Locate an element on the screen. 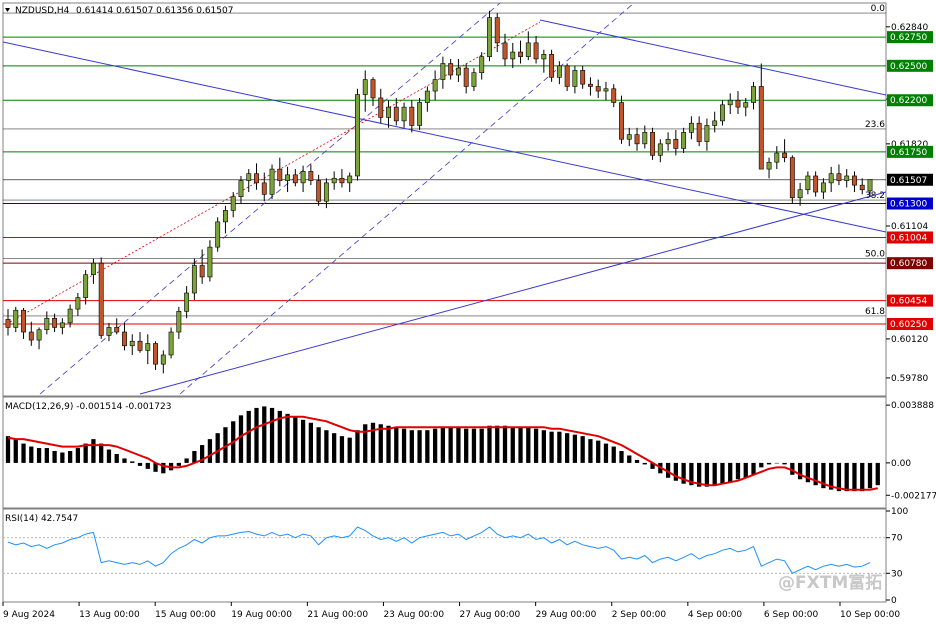 This screenshot has width=936, height=624. price-level-tag-label: 0.60454 is located at coordinates (908, 302).